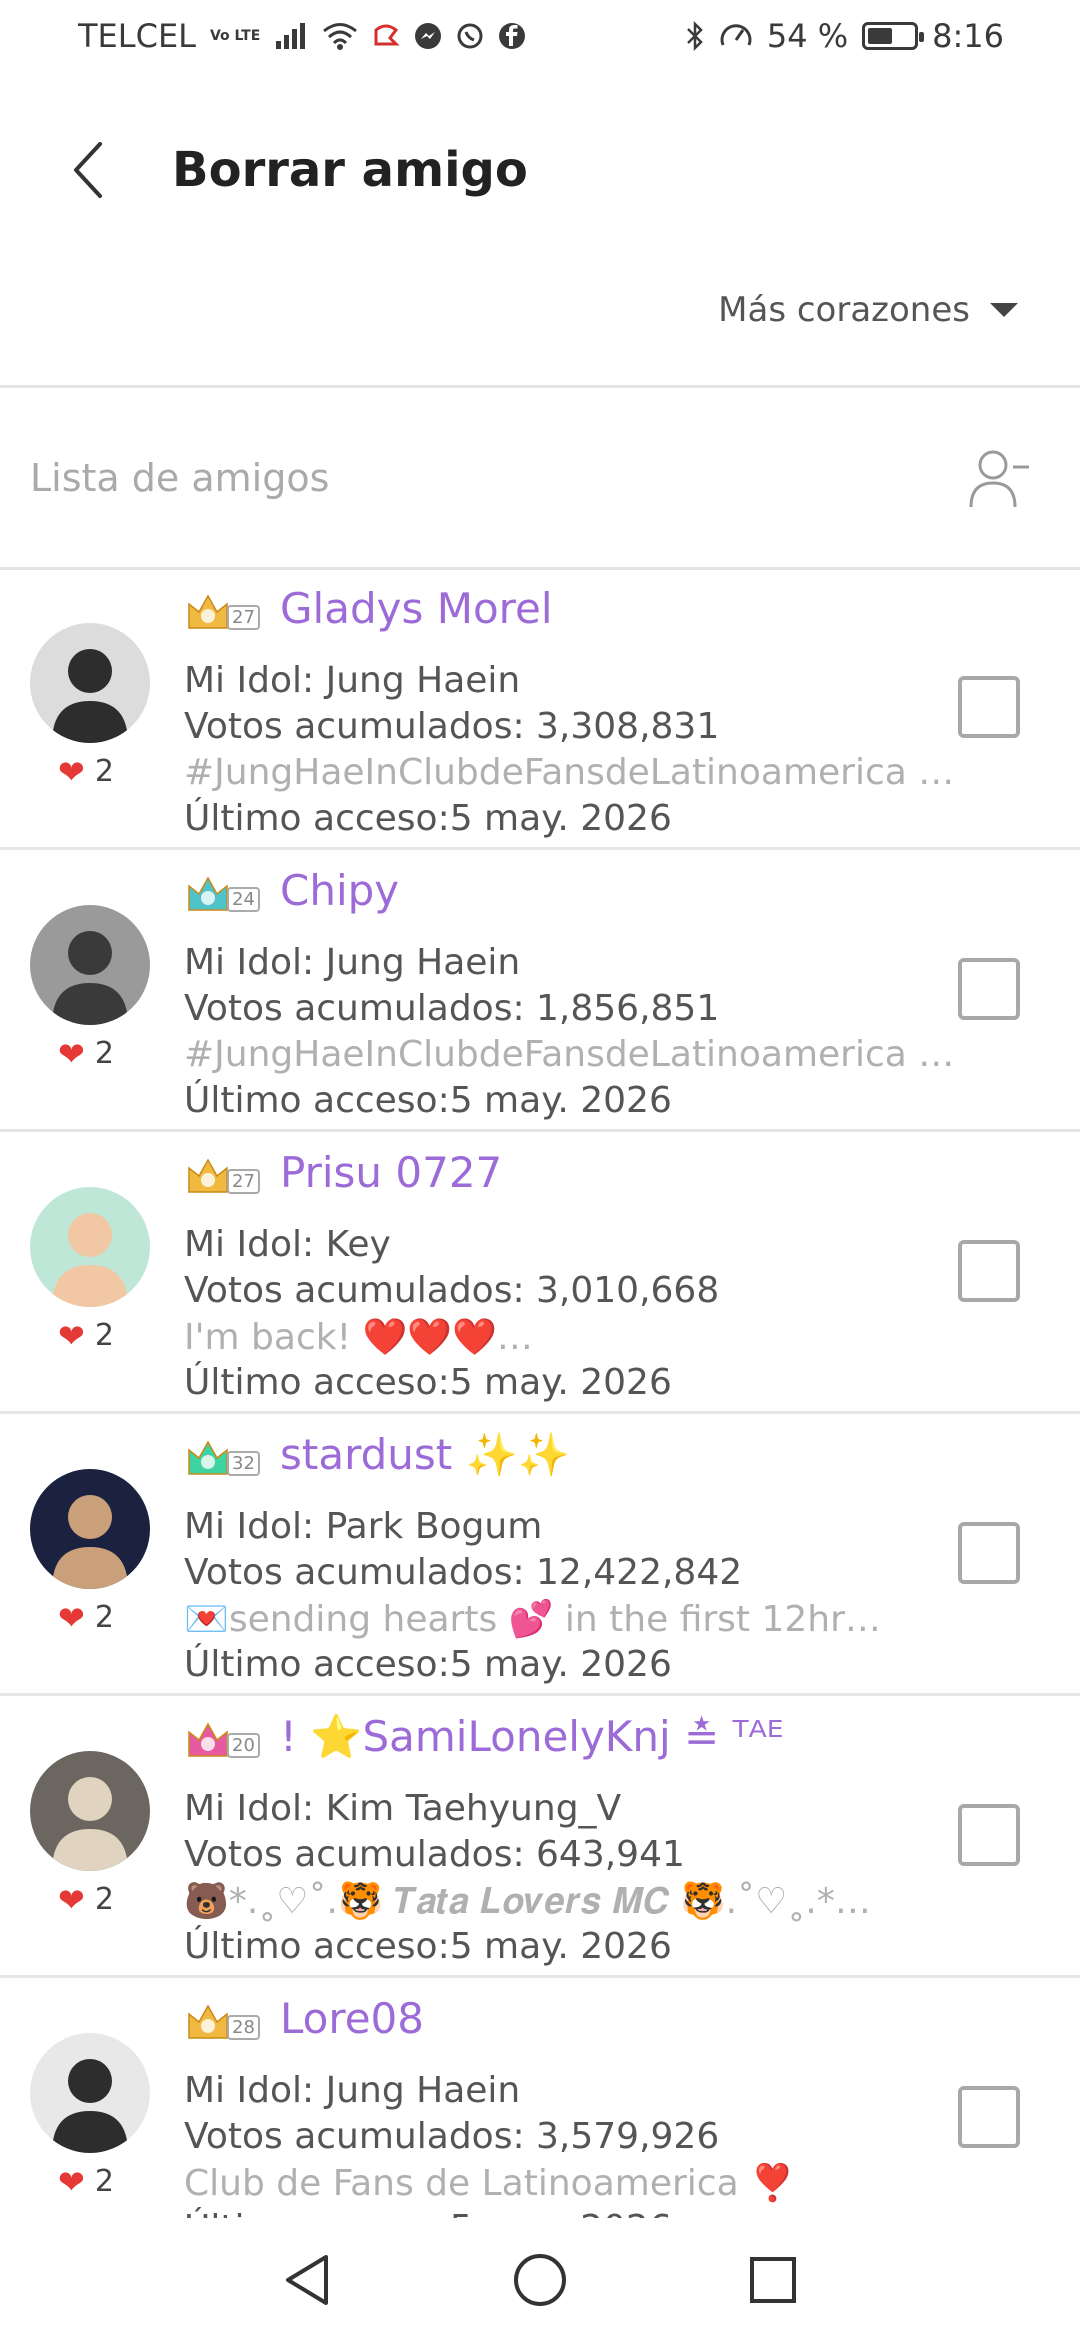 The image size is (1080, 2340). Describe the element at coordinates (350, 170) in the screenshot. I see `page-title: Borrar amigo` at that location.